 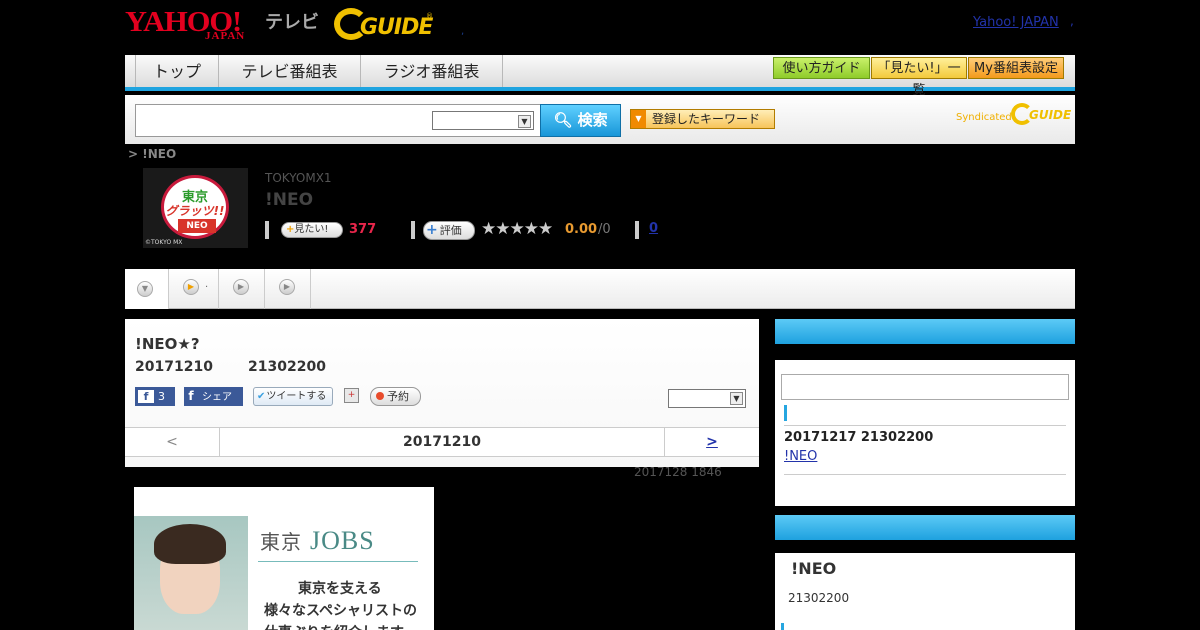 I want to click on triangle-down-icon: ▼, so click(x=638, y=119).